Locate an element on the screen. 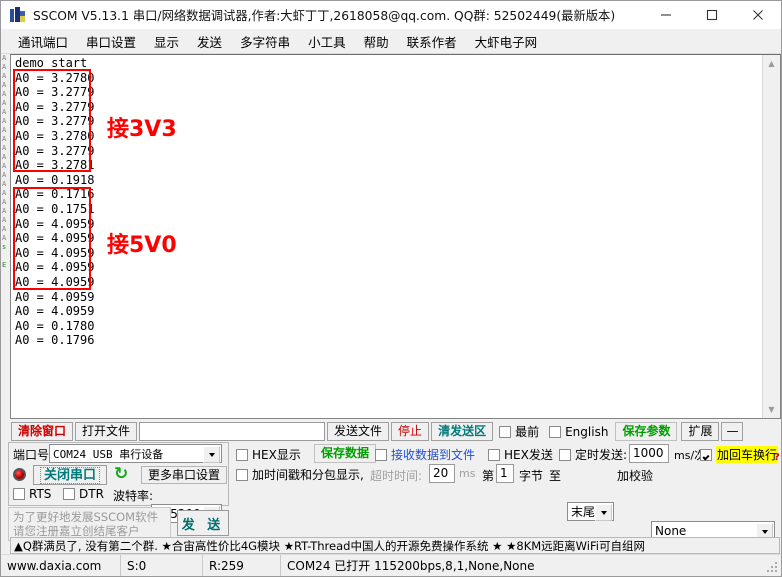 The image size is (782, 577). topmost-checkbox: 最前 is located at coordinates (519, 431).